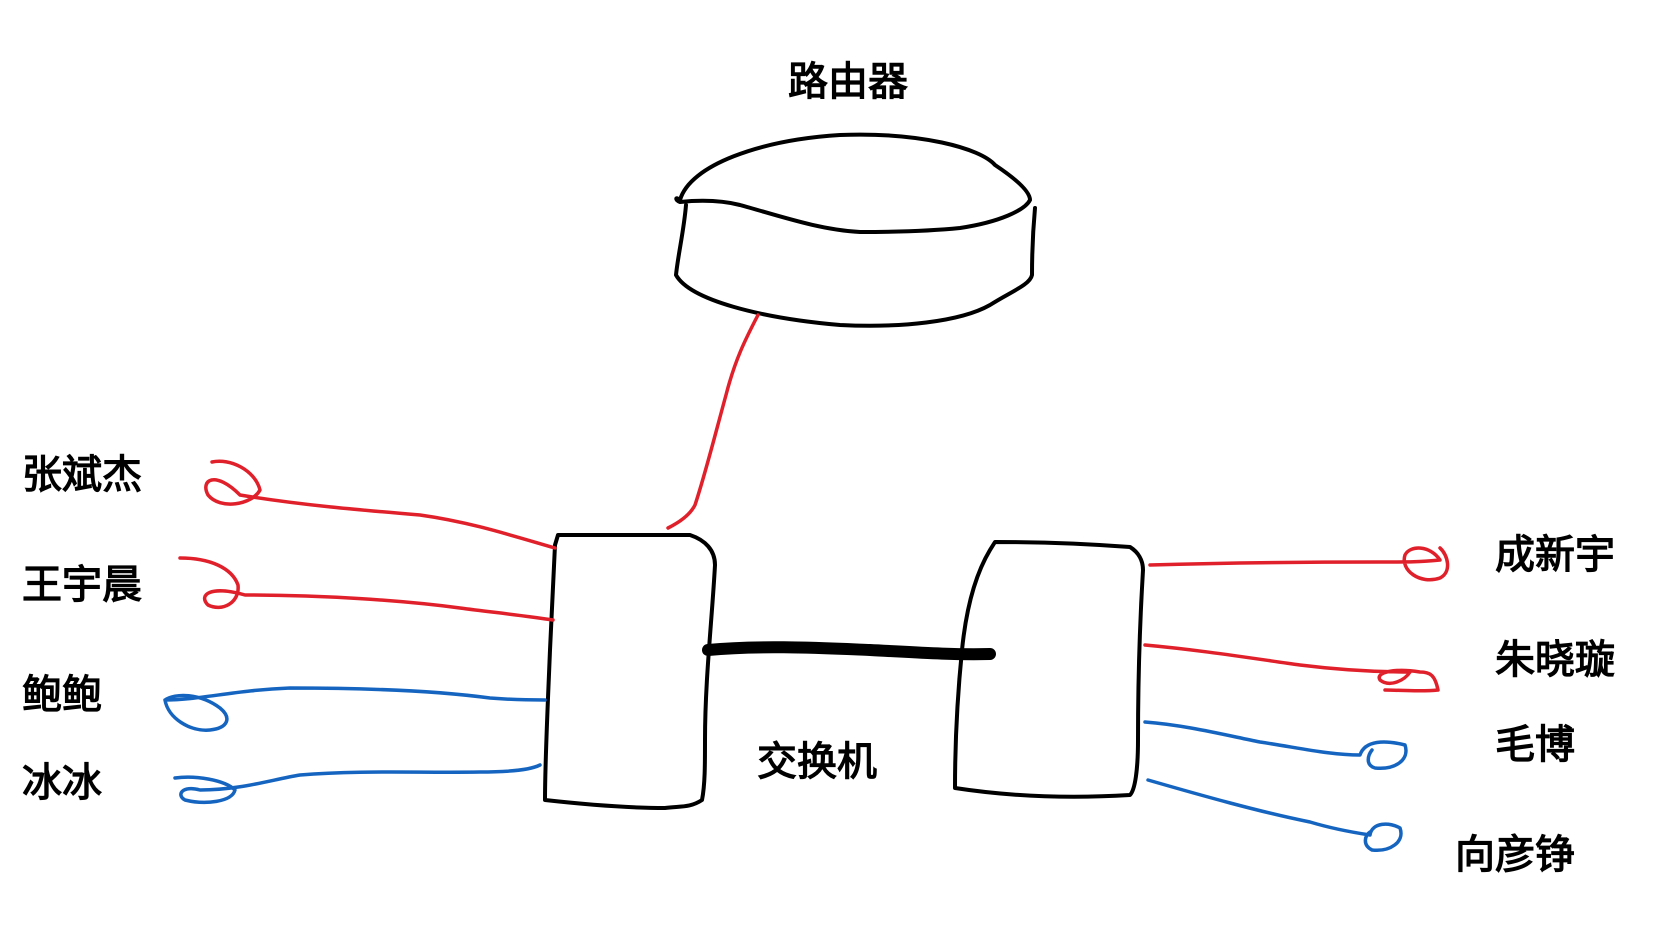  I want to click on router-uplink-line, so click(713, 421).